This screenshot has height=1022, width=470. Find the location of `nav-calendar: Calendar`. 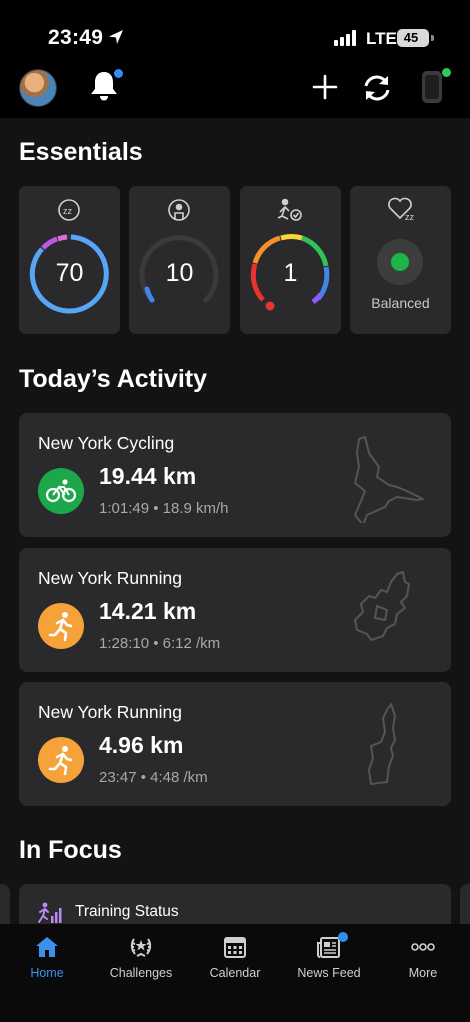

nav-calendar: Calendar is located at coordinates (235, 959).